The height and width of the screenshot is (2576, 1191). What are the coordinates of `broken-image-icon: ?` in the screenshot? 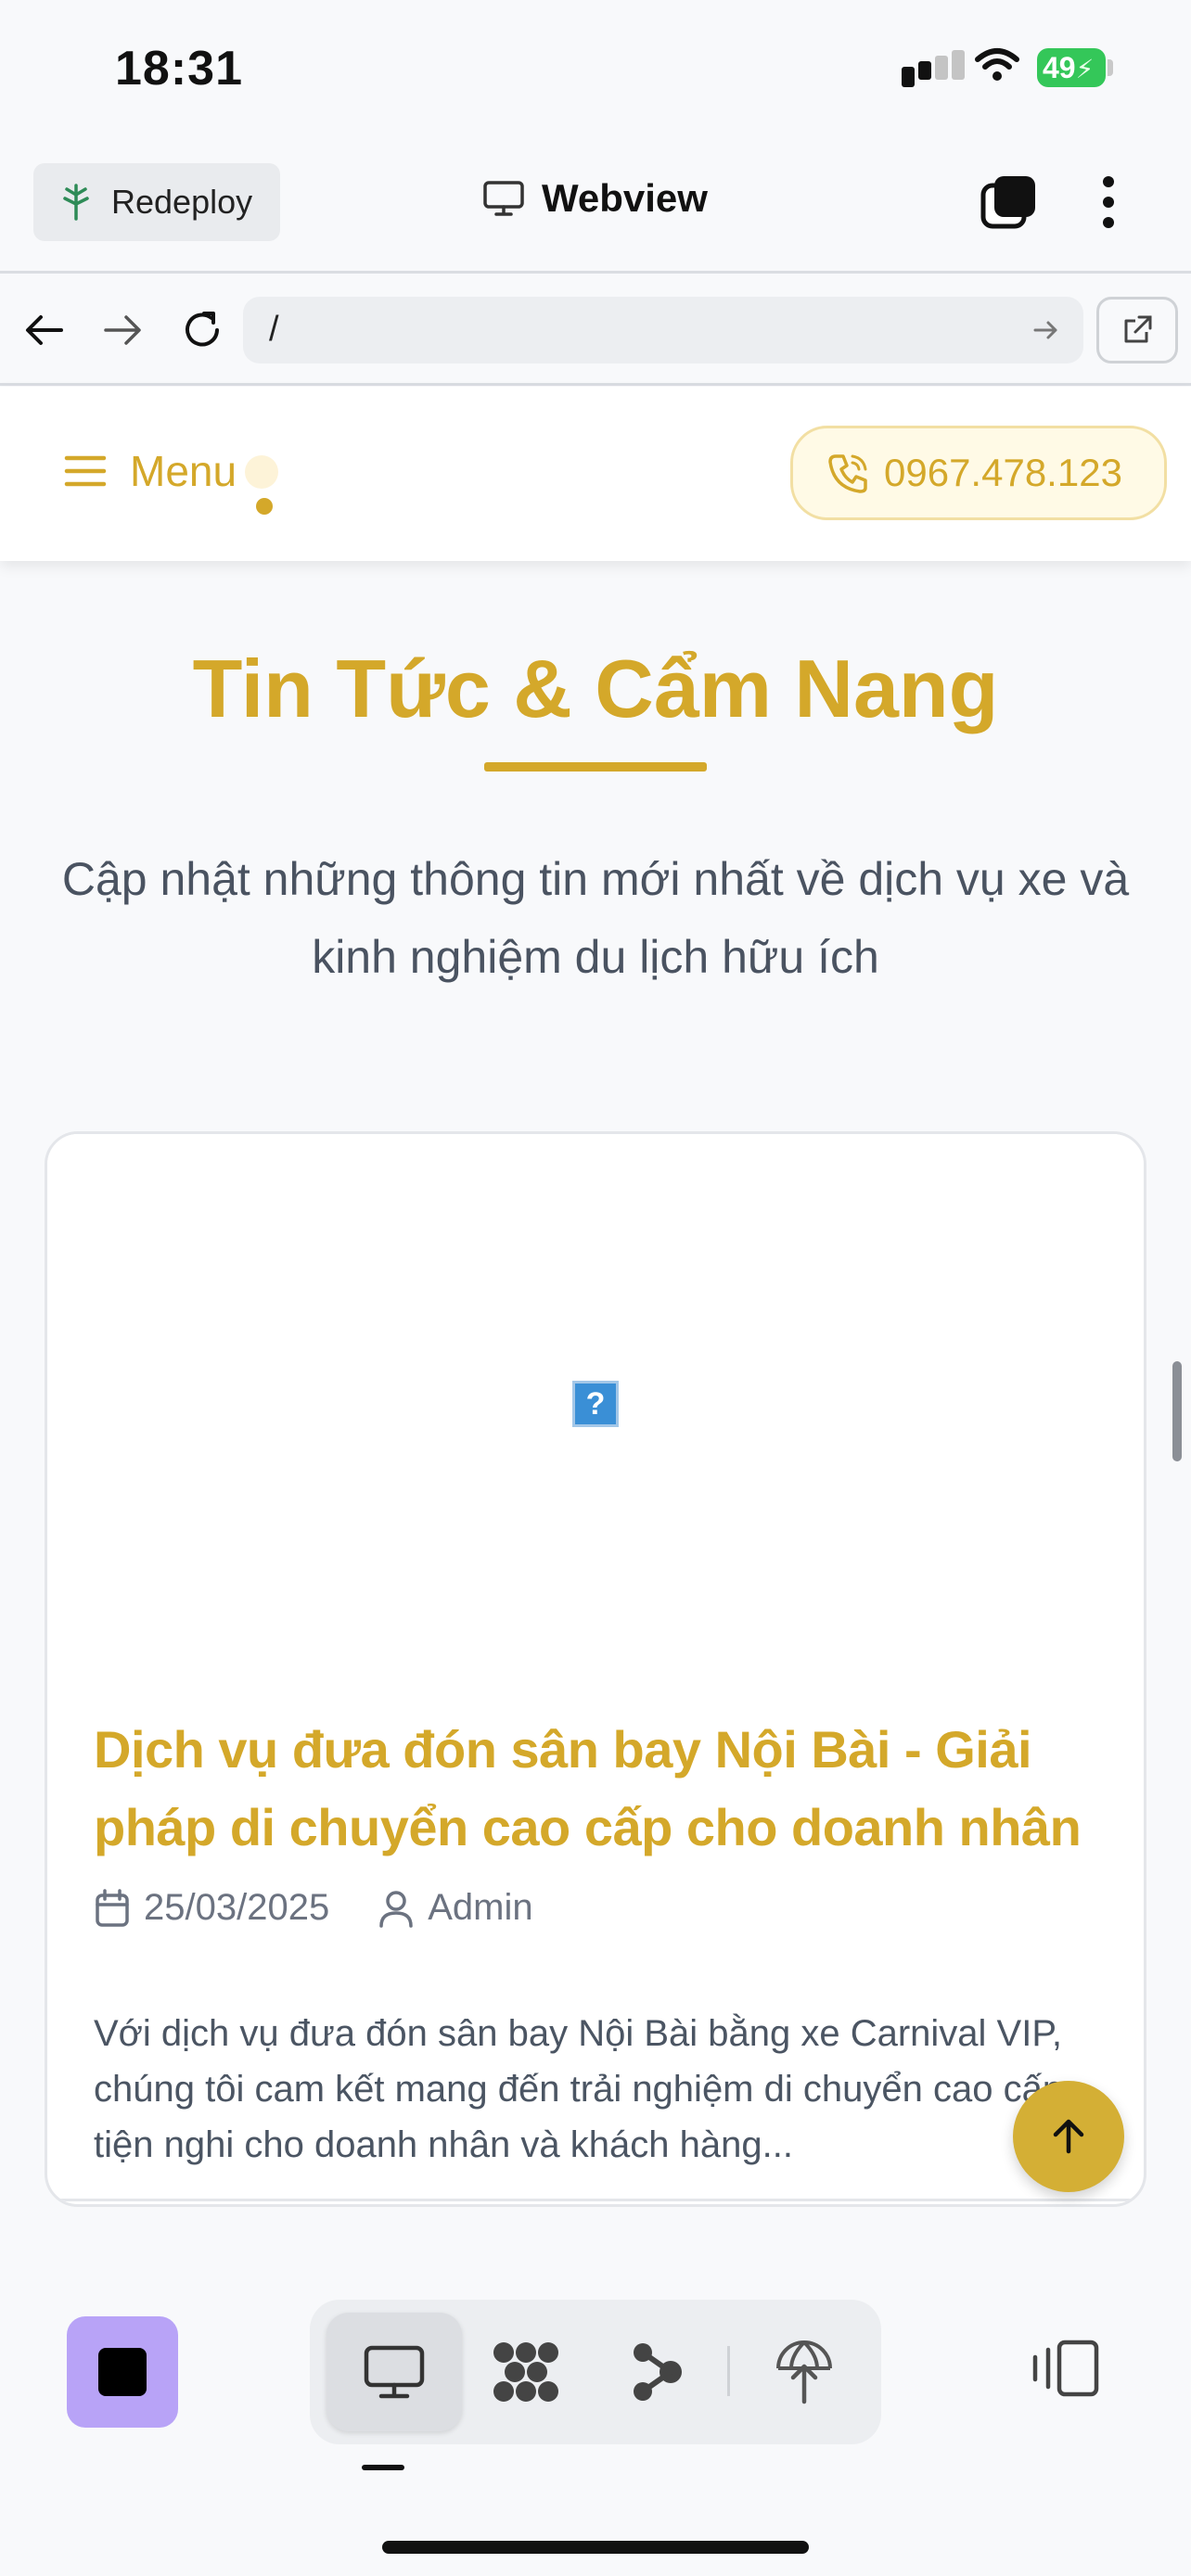 It's located at (595, 1404).